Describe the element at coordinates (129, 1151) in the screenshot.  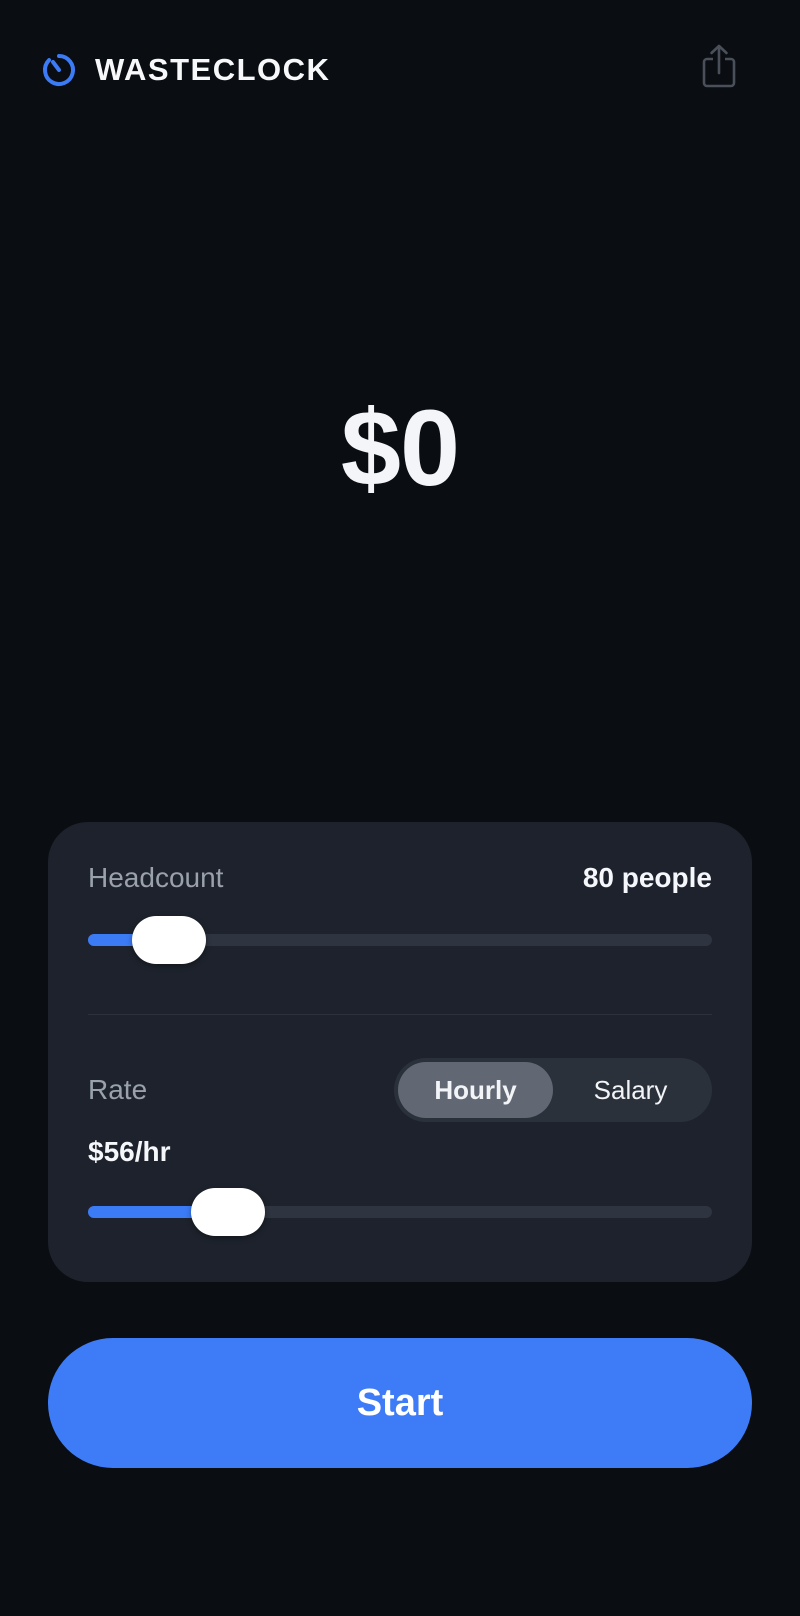
I see `rate-value: $56/hr` at that location.